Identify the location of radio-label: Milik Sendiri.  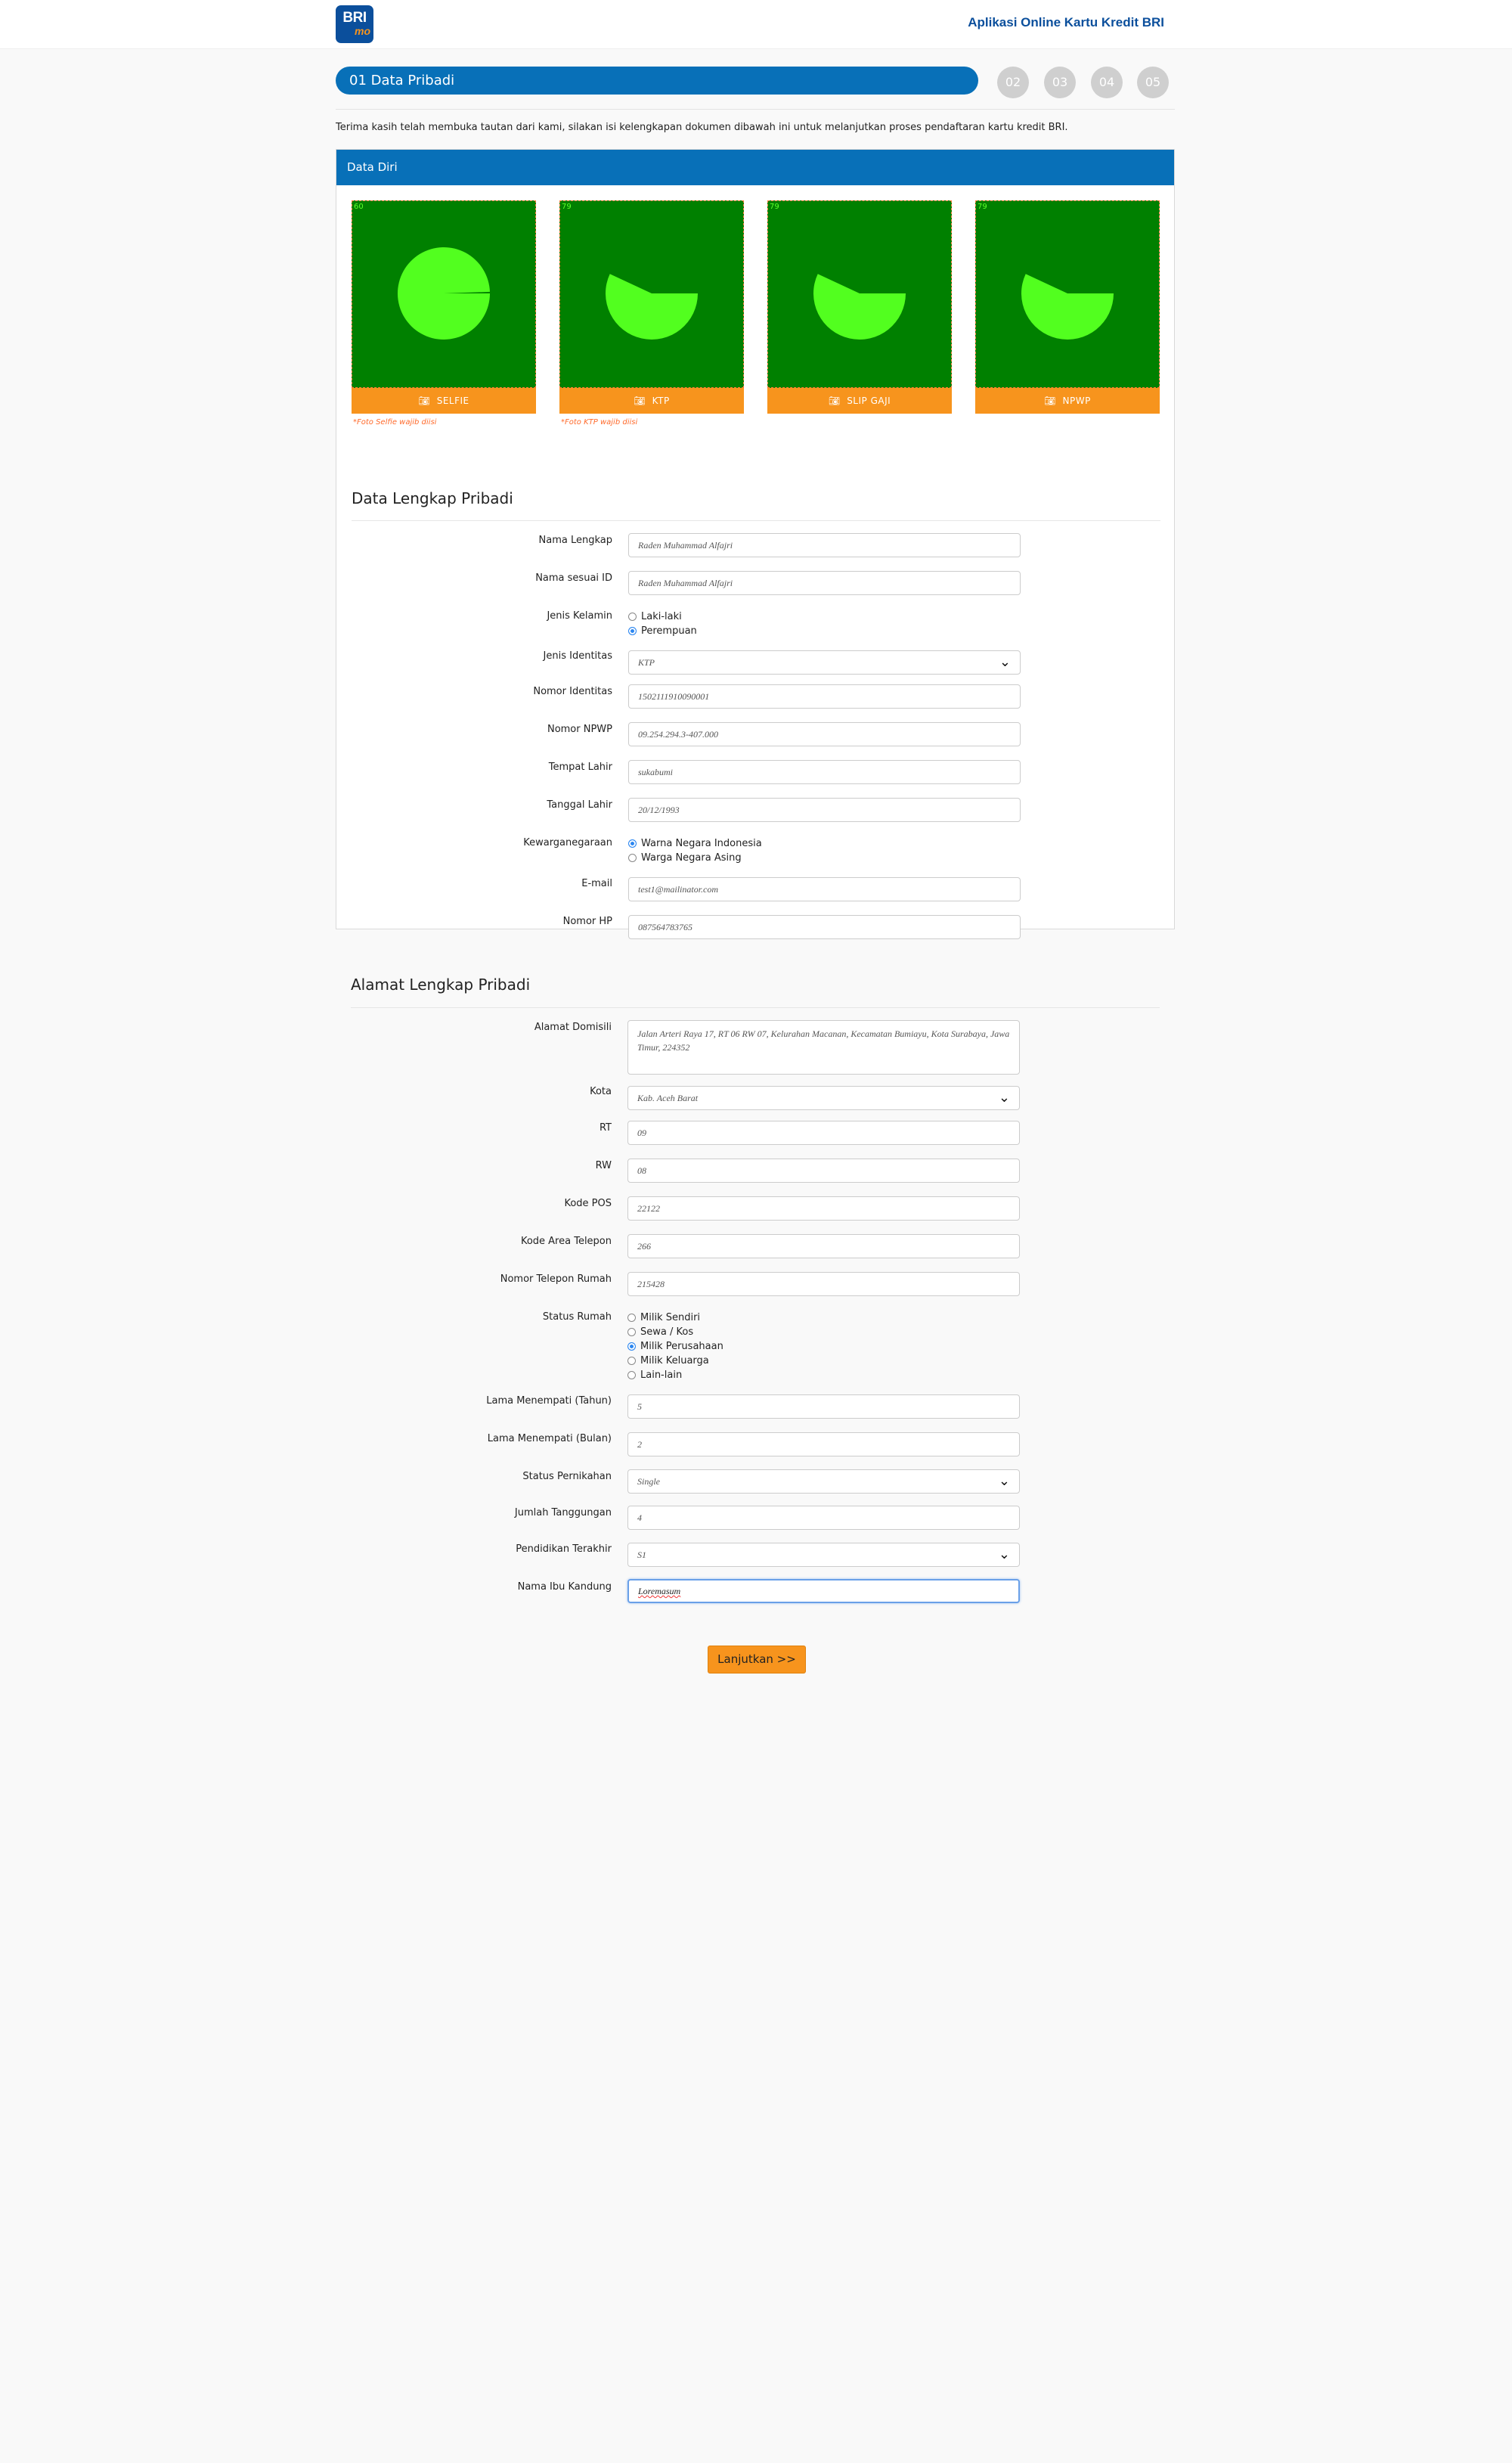
(670, 1318).